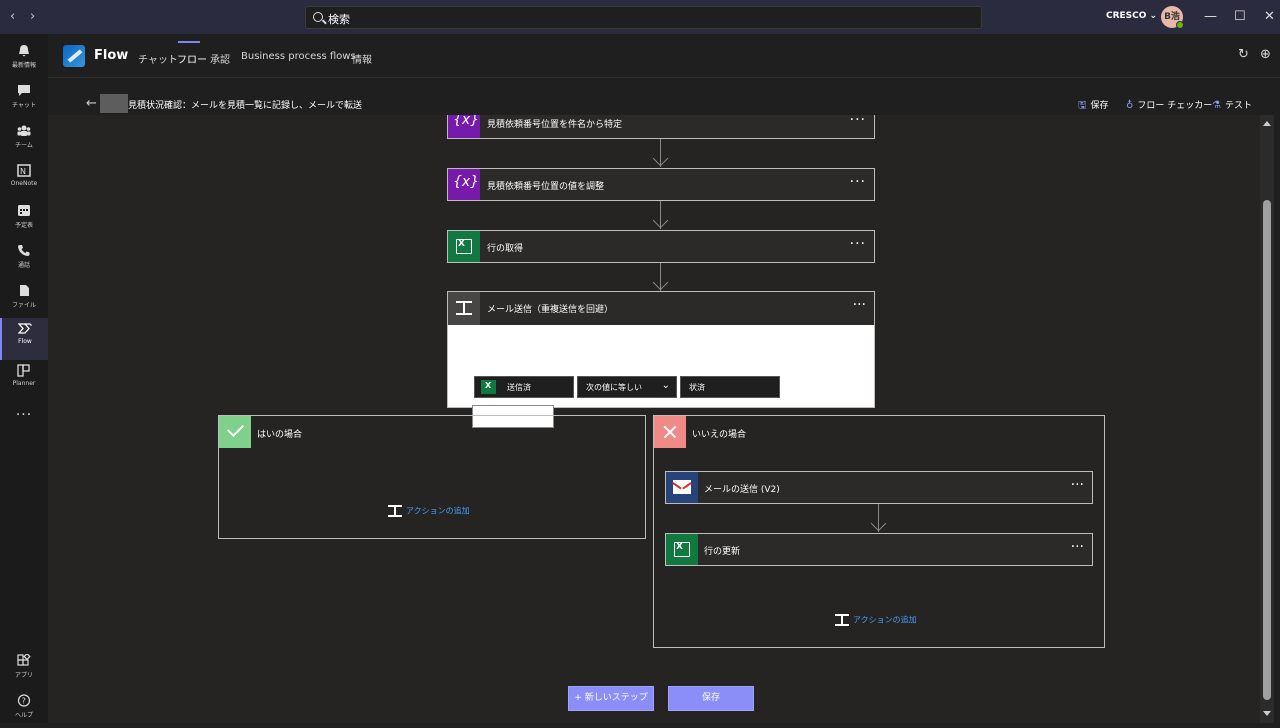 The width and height of the screenshot is (1280, 728). Describe the element at coordinates (362, 58) in the screenshot. I see `tab-about: 情報` at that location.